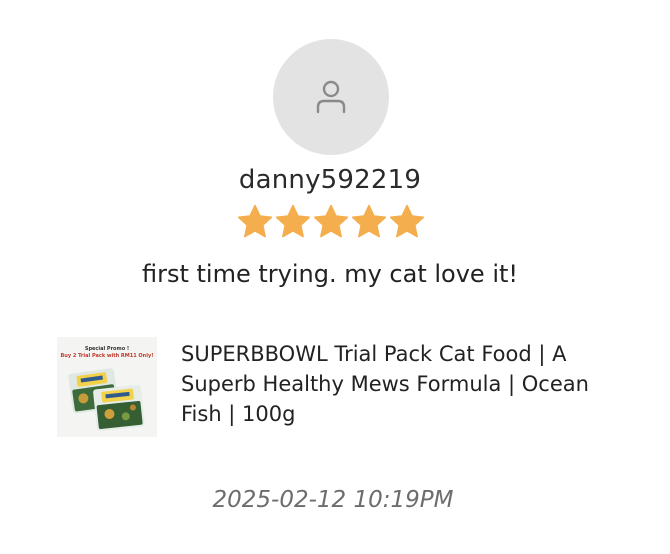  What do you see at coordinates (333, 500) in the screenshot?
I see `review-timestamp: 2025-02-12 10:19PM` at bounding box center [333, 500].